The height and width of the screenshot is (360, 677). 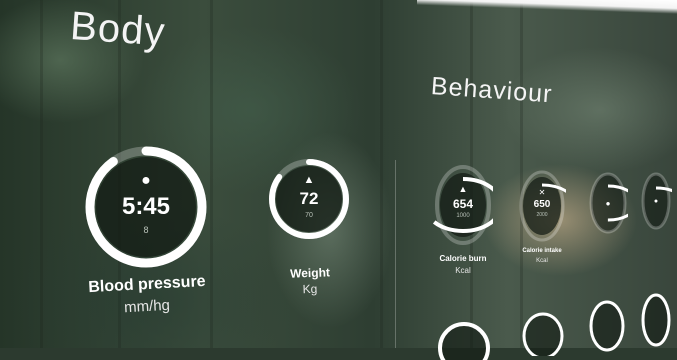 What do you see at coordinates (310, 273) in the screenshot?
I see `weight-label: Weight` at bounding box center [310, 273].